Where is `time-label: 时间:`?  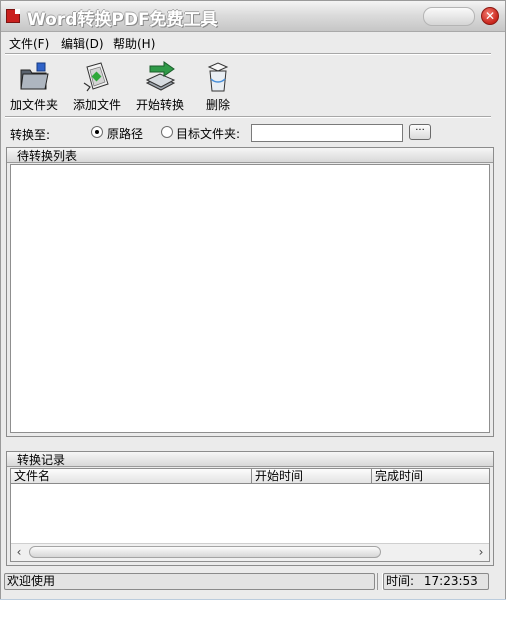
time-label: 时间: is located at coordinates (400, 581).